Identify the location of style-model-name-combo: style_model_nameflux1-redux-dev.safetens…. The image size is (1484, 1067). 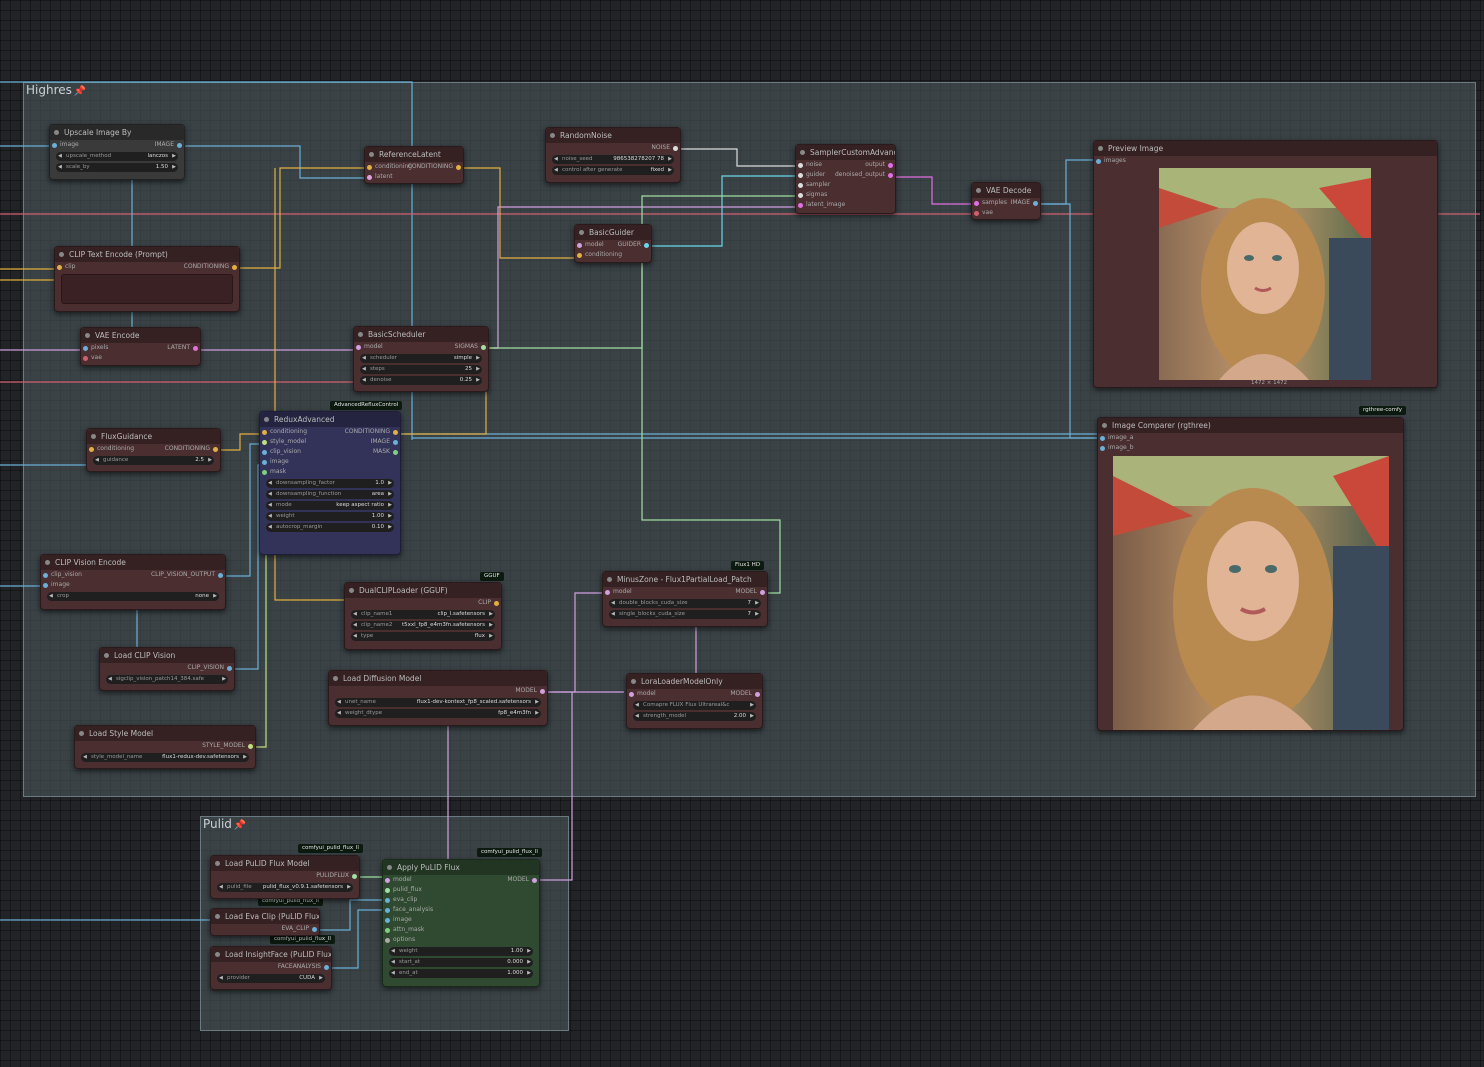
(165, 757).